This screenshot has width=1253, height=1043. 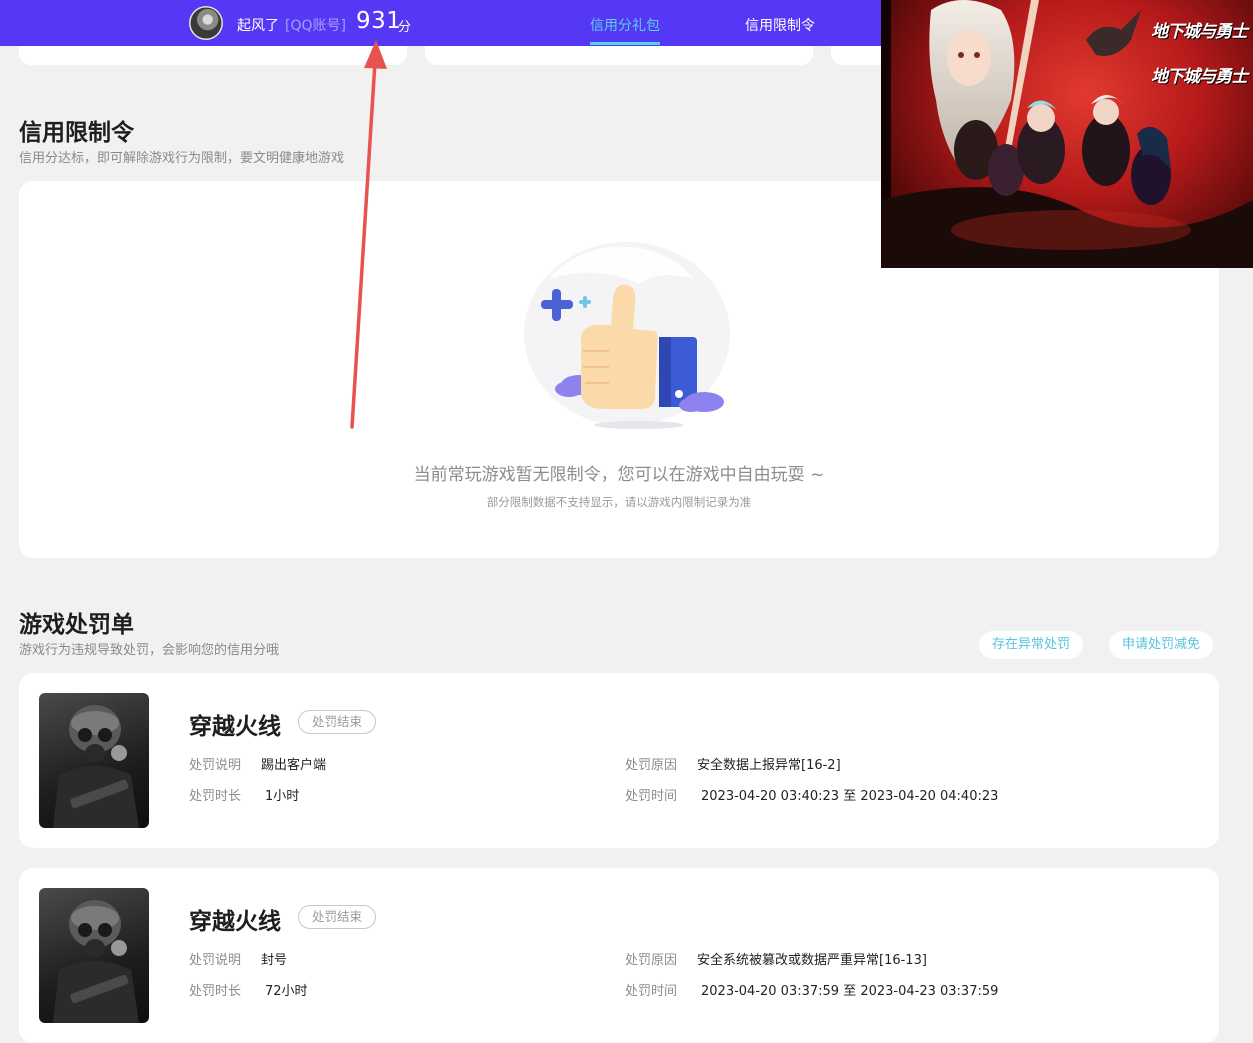 What do you see at coordinates (1161, 645) in the screenshot?
I see `apply-reduction-button: 申请处罚减免` at bounding box center [1161, 645].